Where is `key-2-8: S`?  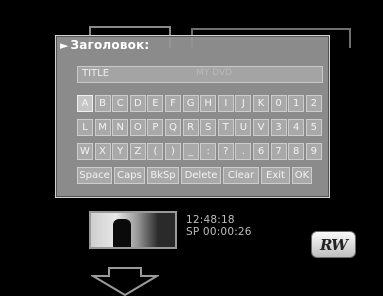 key-2-8: S is located at coordinates (208, 127).